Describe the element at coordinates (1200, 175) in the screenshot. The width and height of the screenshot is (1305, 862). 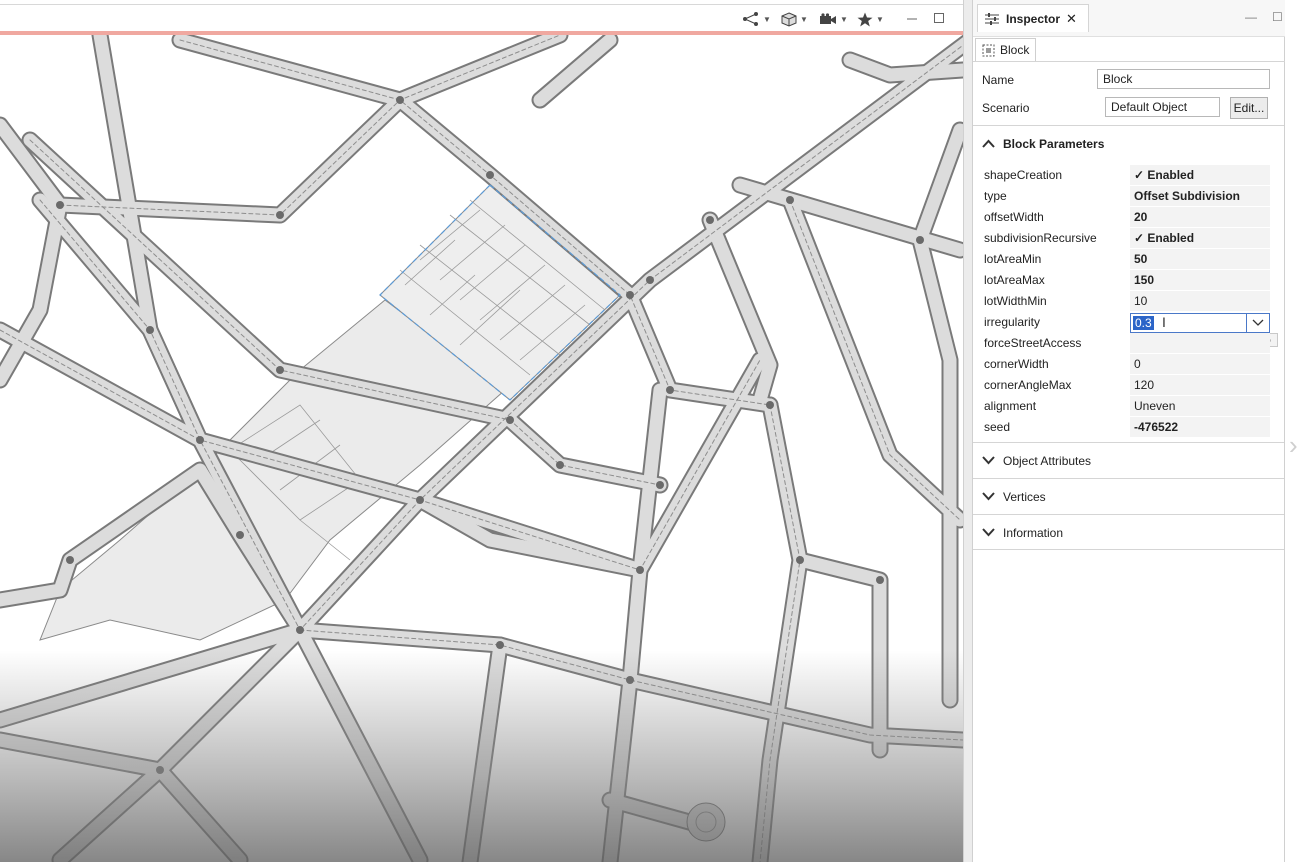
I see `param-value-shapeCreation: ✓ Enabled` at that location.